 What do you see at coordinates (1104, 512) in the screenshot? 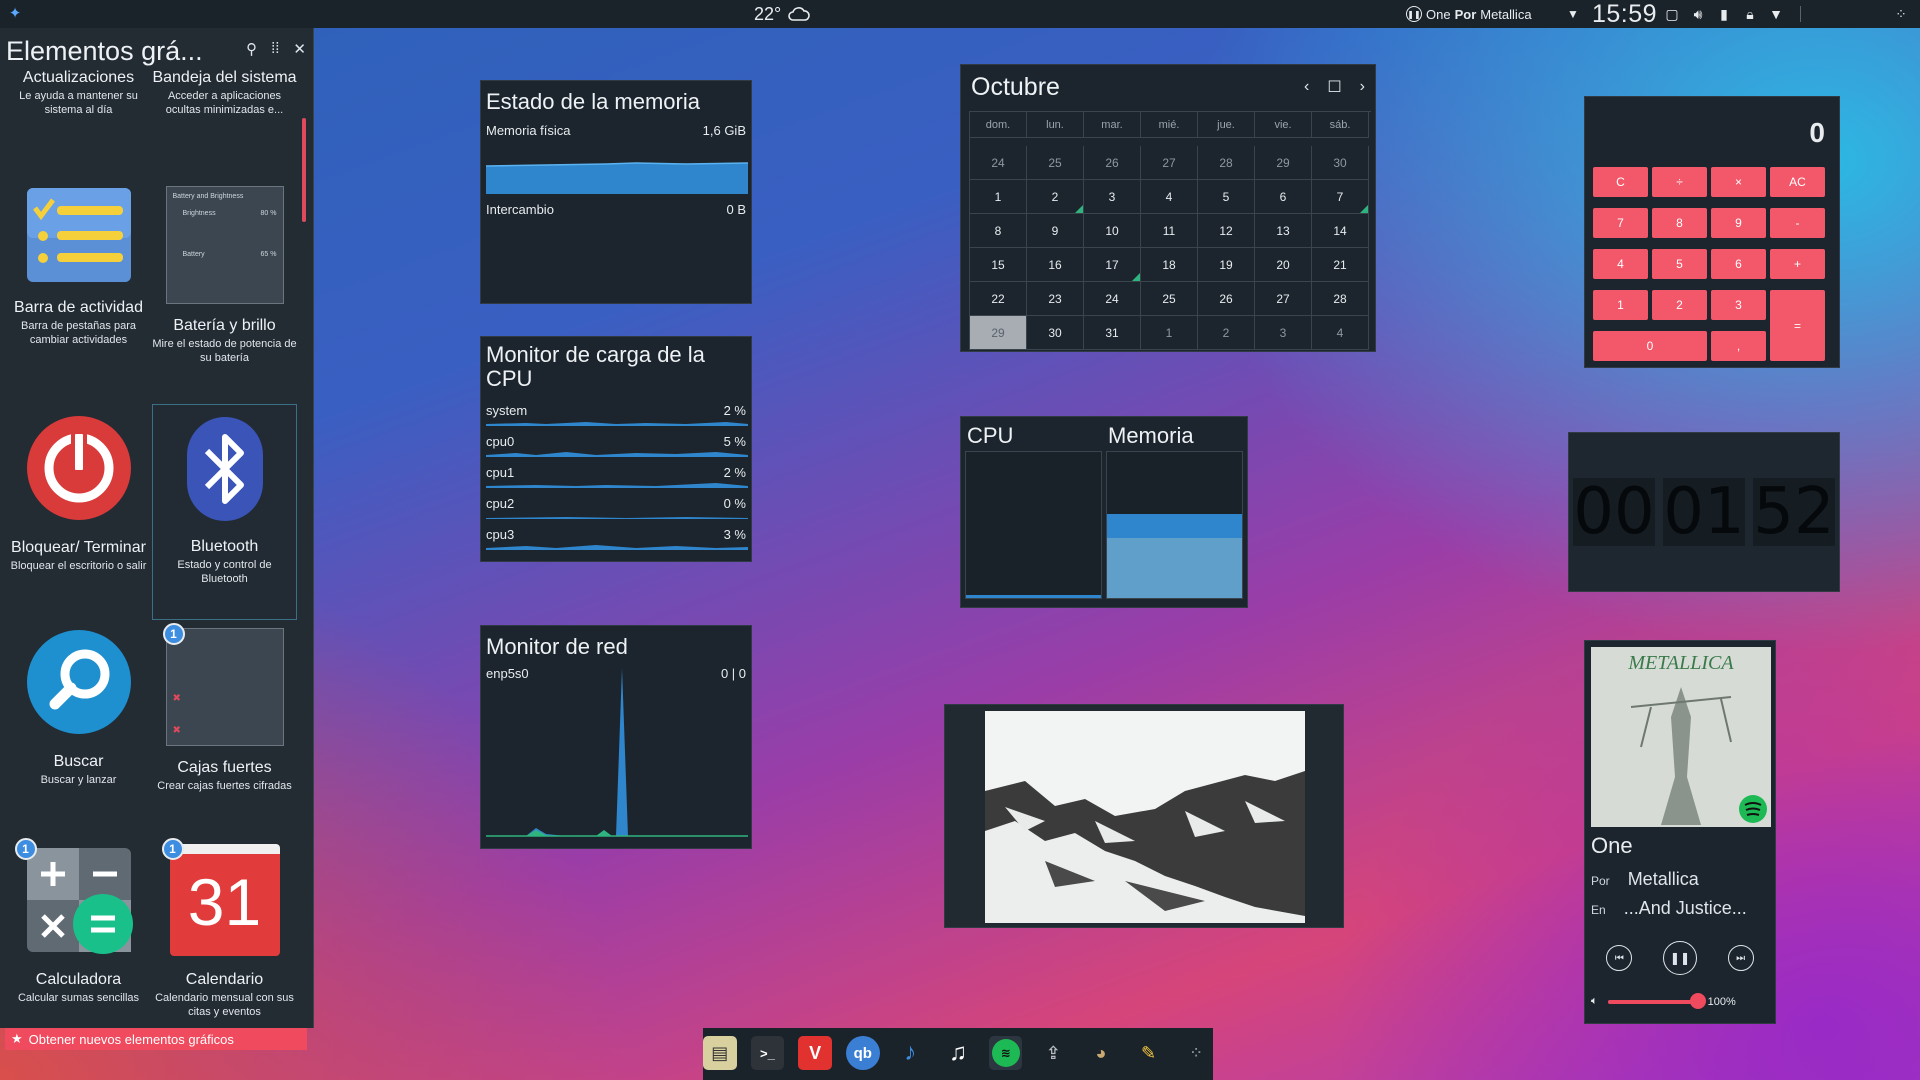
I see `system-monitor-widget: CPU Memoria` at bounding box center [1104, 512].